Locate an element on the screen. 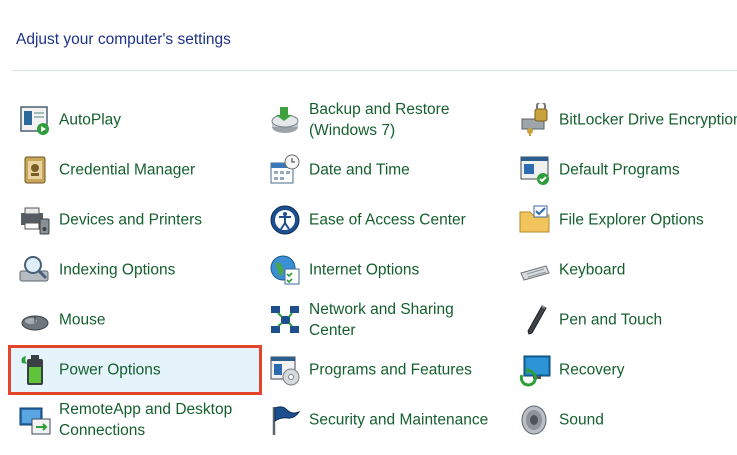 The image size is (737, 455). item-label: RemoteApp and Desktop Connections is located at coordinates (146, 420).